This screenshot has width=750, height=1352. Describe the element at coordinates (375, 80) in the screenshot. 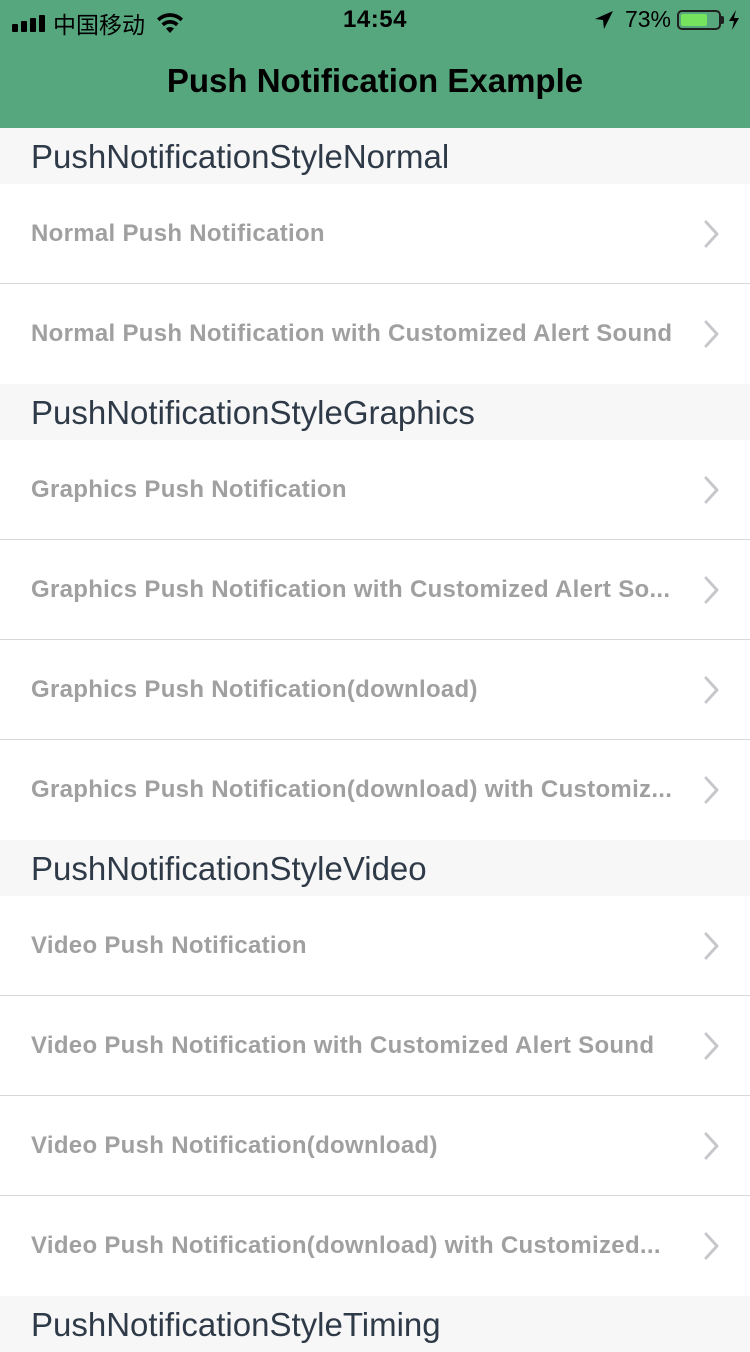

I see `page-title: Push Notification Example` at that location.